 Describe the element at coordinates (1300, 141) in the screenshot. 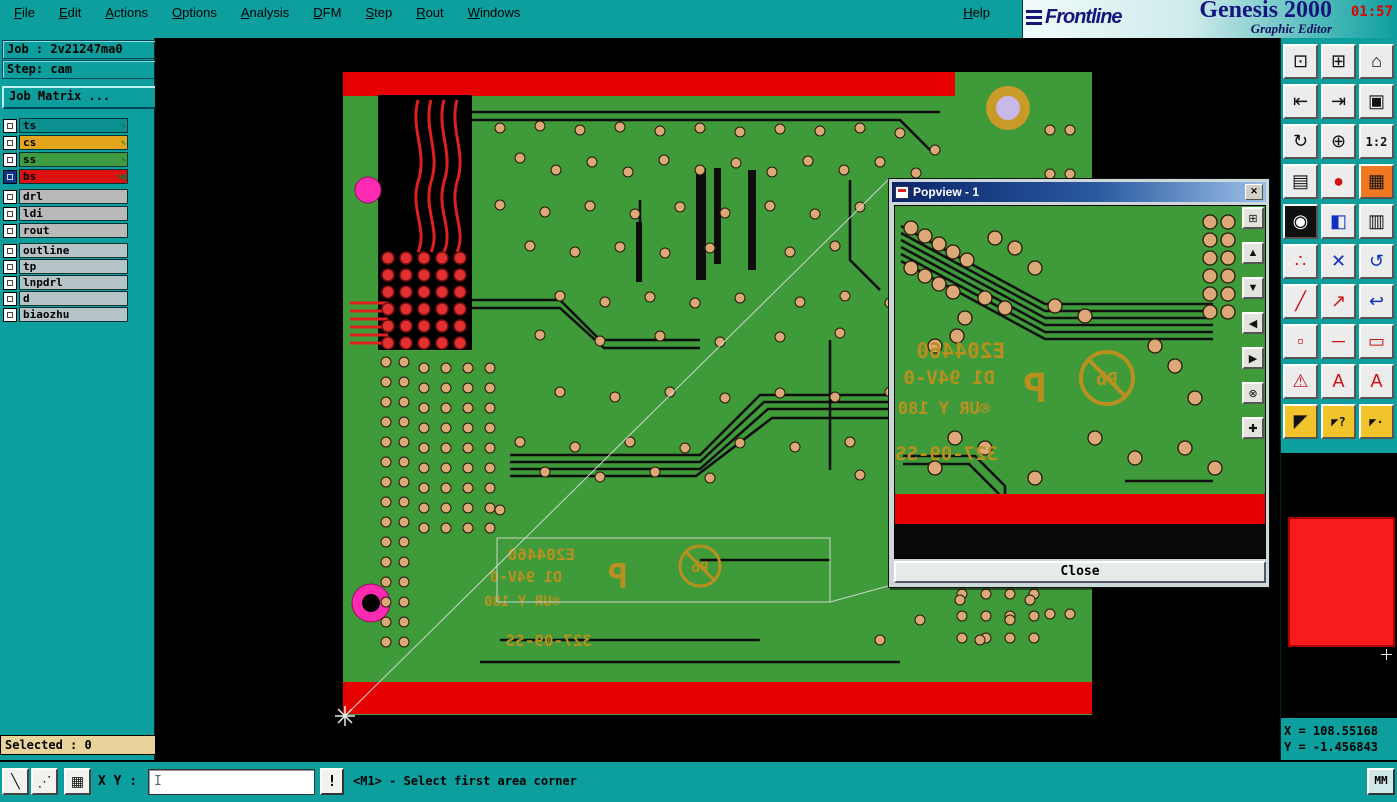

I see `rotate-view-icon: ↻` at that location.